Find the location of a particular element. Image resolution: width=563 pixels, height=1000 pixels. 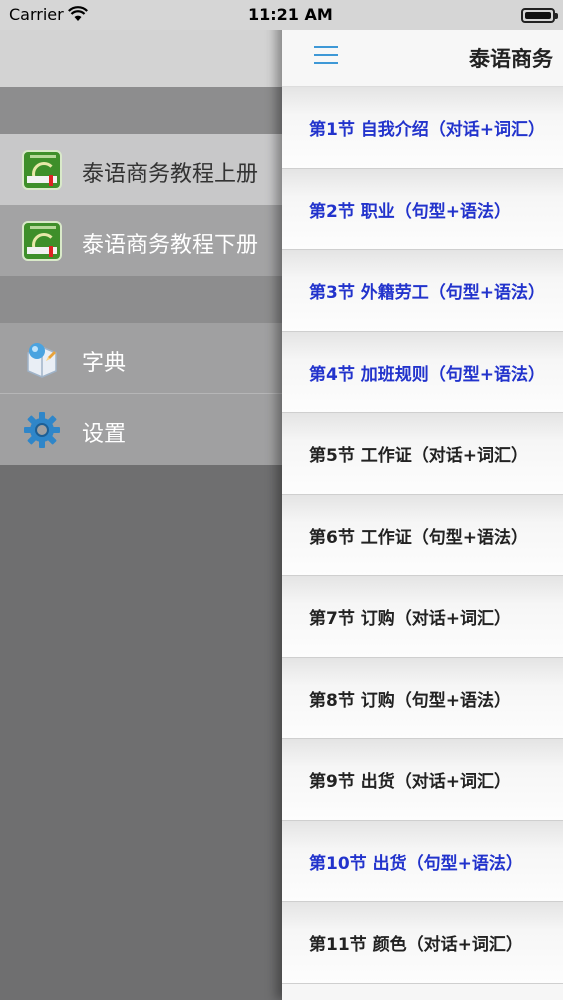

carrier-label: Carrier is located at coordinates (36, 14).